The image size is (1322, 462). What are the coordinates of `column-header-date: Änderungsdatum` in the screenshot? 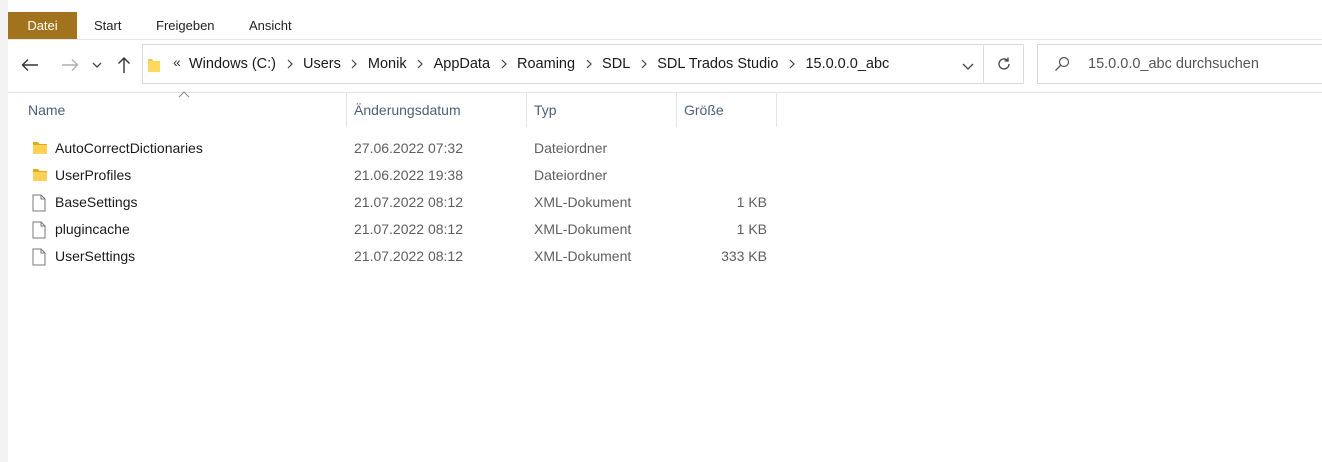 It's located at (437, 110).